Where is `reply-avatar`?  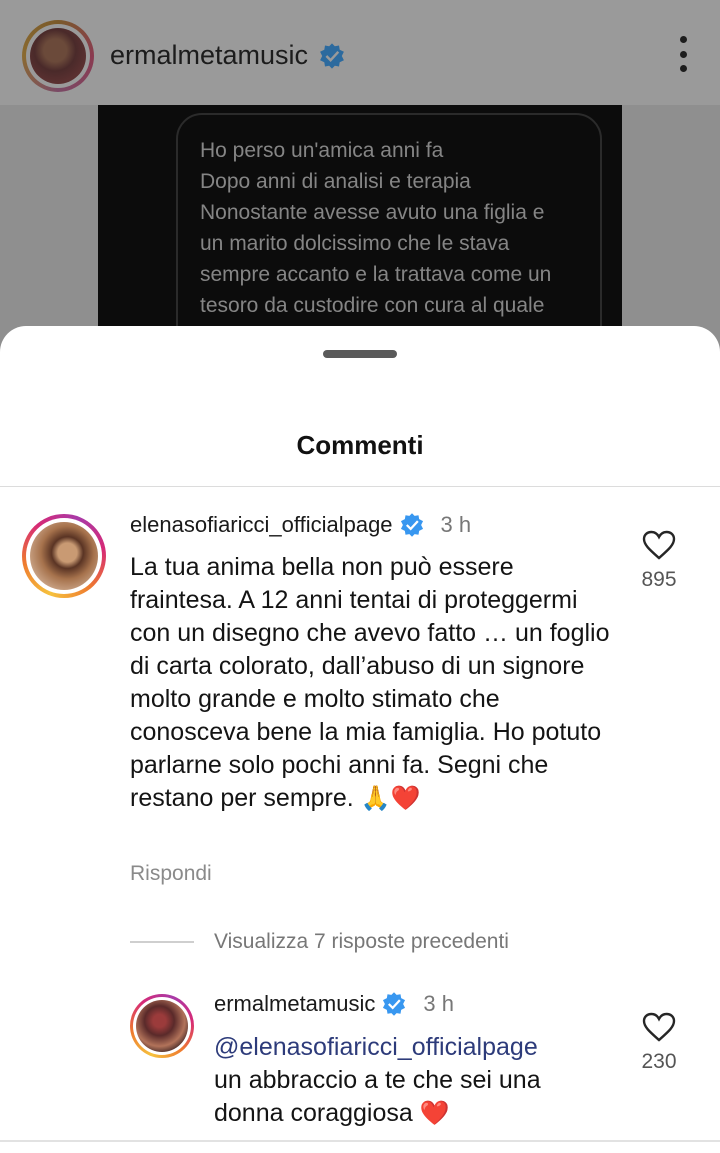
reply-avatar is located at coordinates (162, 1026).